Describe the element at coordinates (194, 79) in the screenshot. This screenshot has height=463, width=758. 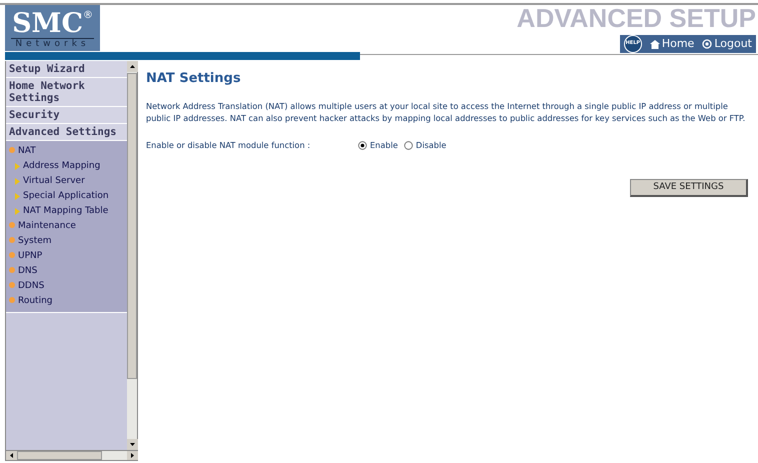
I see `page-title: NAT Settings` at that location.